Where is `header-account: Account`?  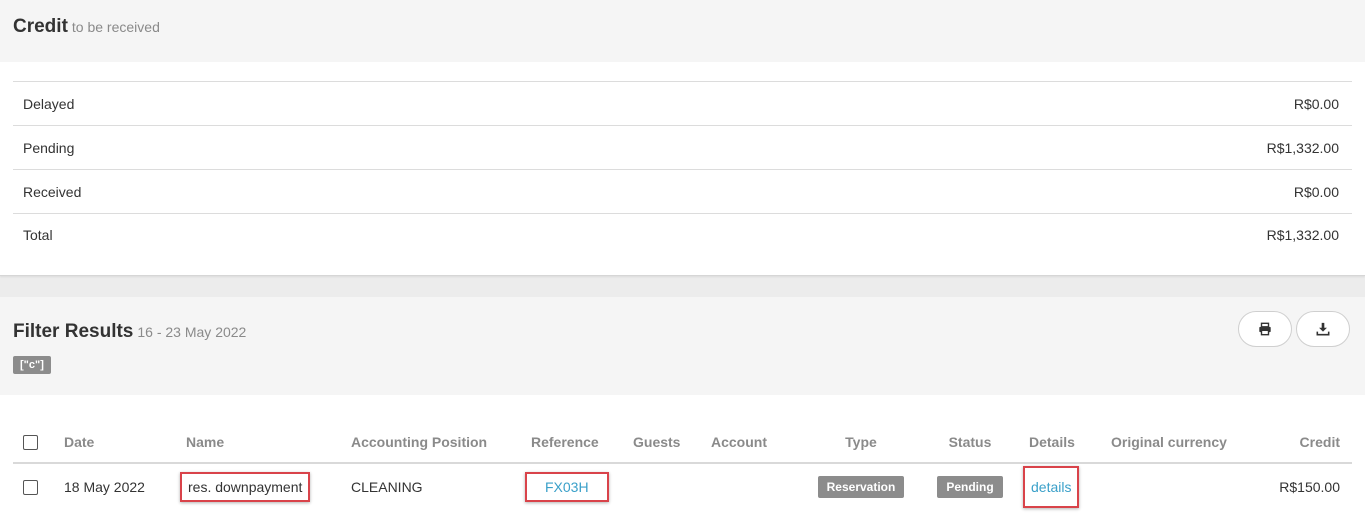
header-account: Account is located at coordinates (755, 442).